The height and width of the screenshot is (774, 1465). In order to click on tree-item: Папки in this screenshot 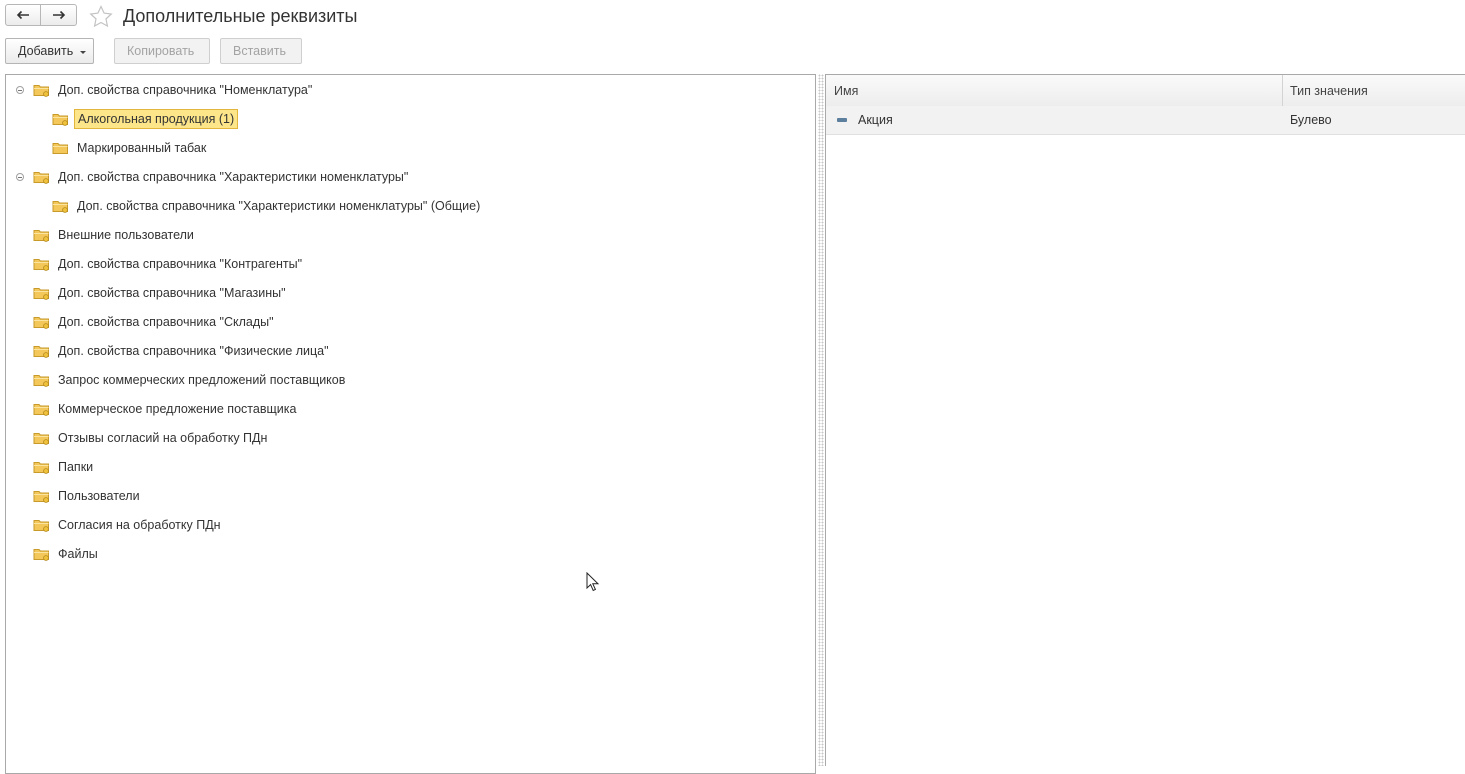, I will do `click(63, 467)`.